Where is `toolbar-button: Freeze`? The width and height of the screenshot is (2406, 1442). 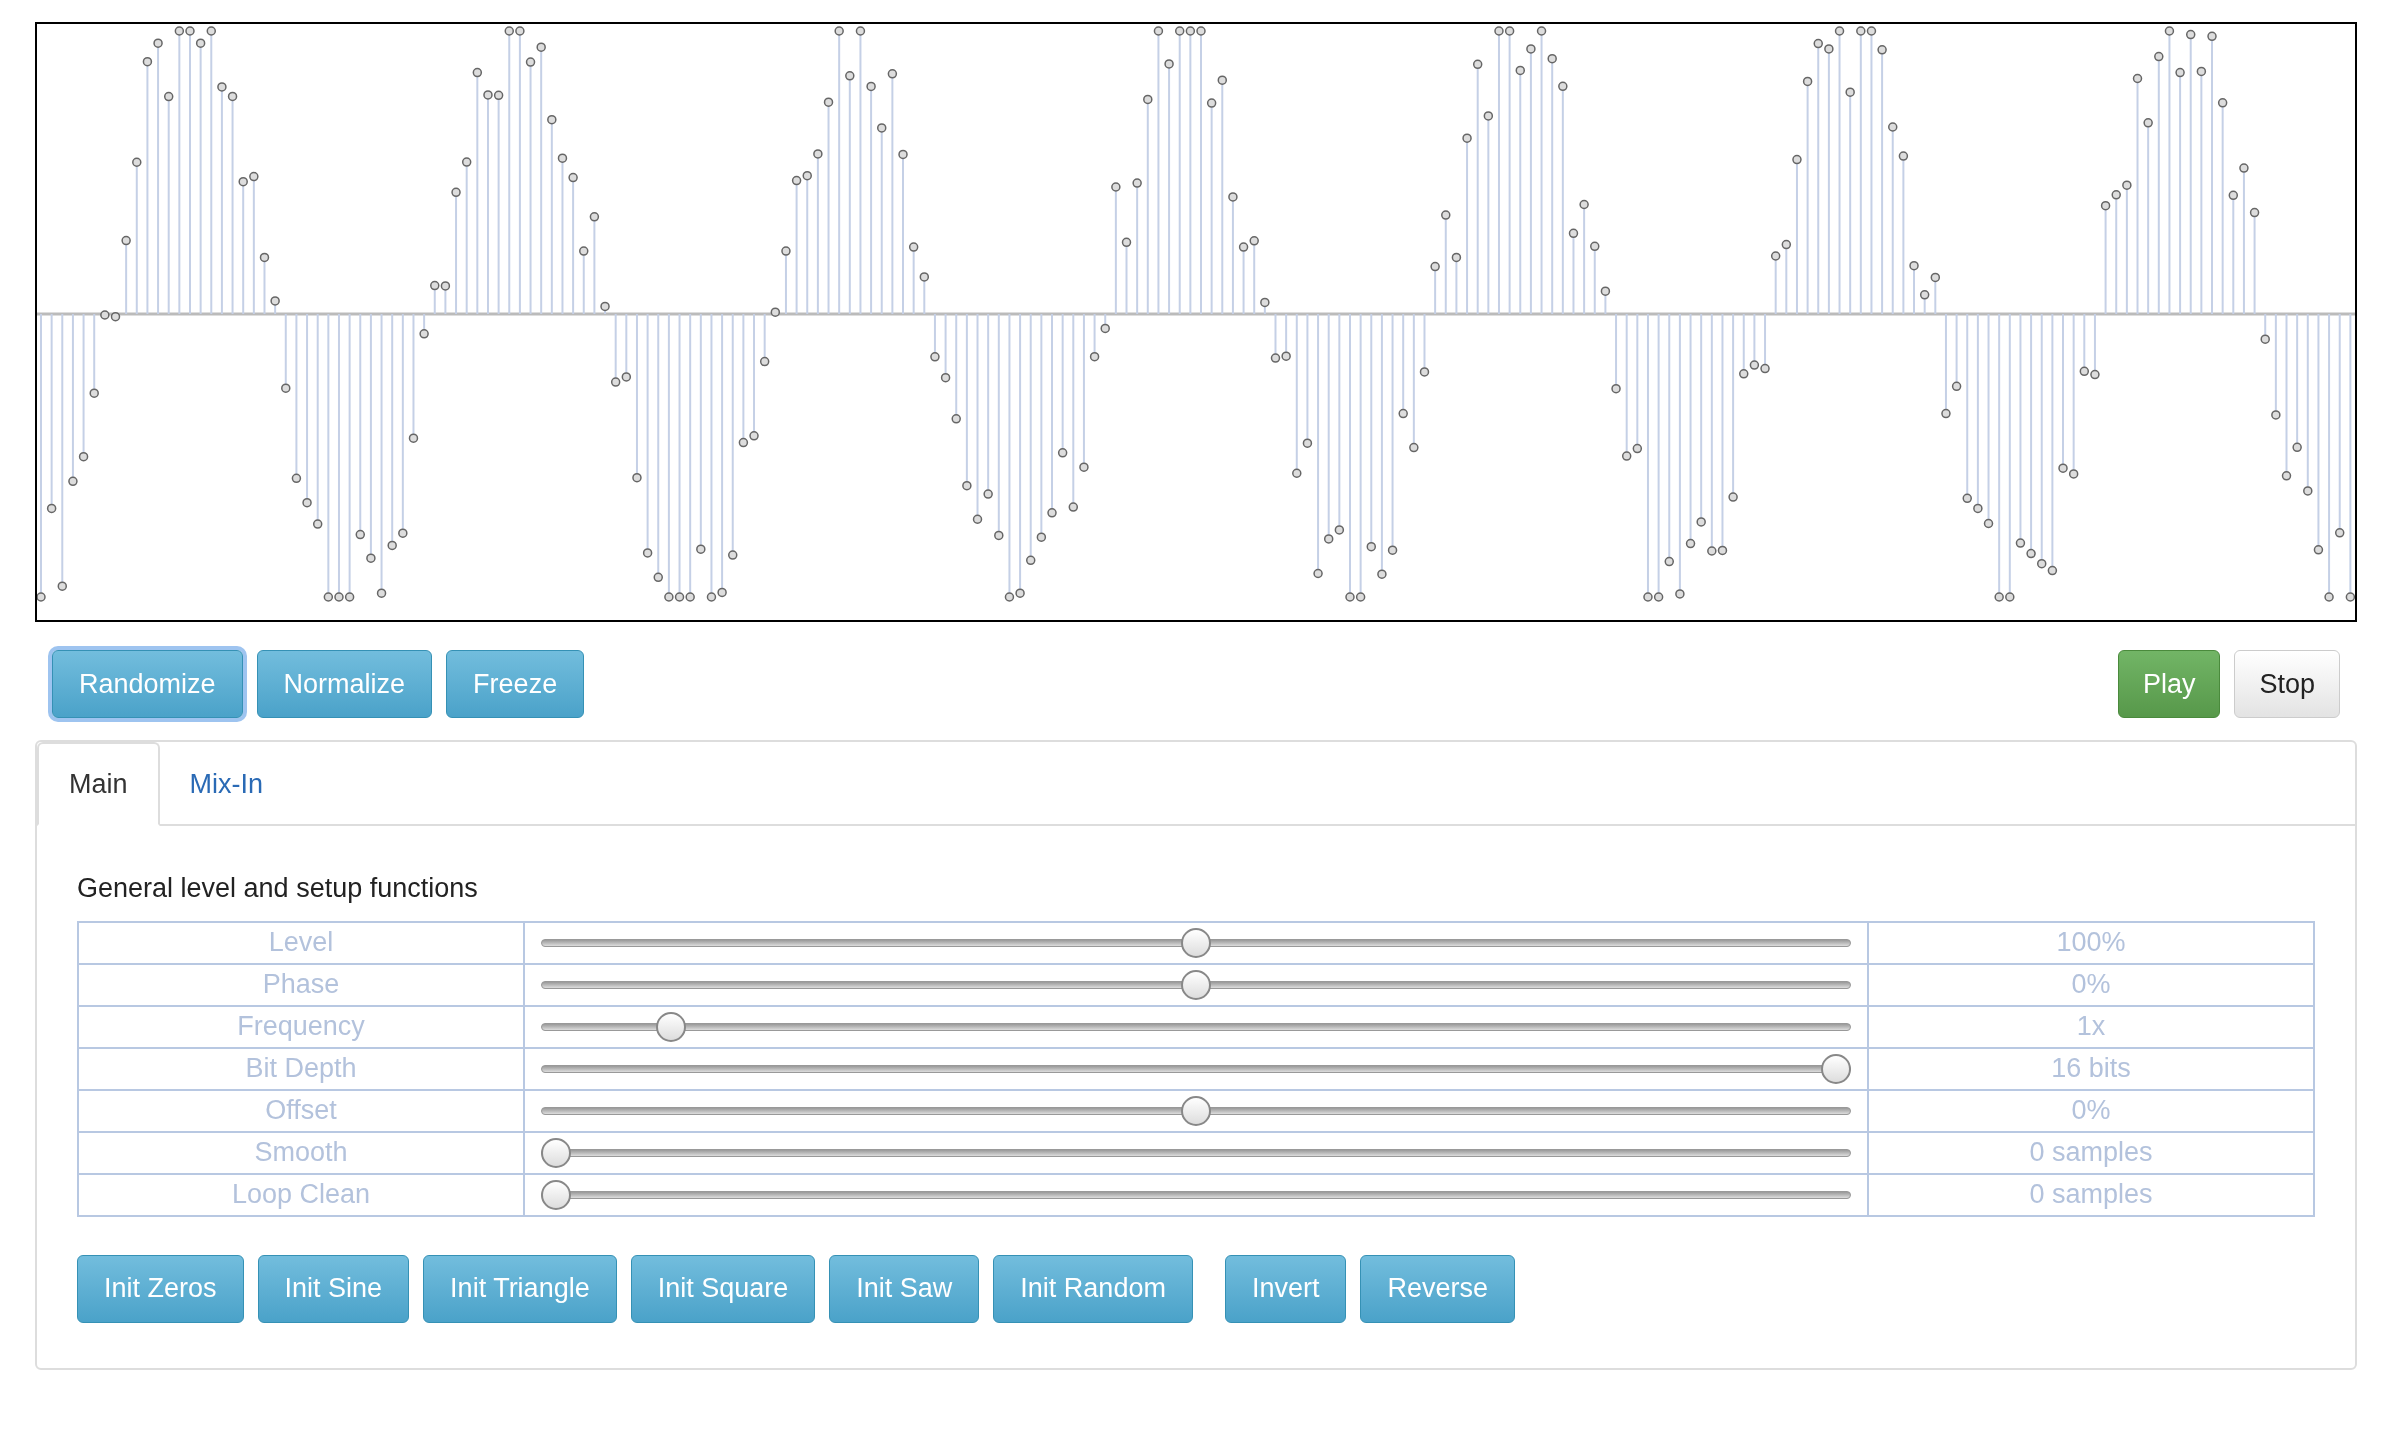
toolbar-button: Freeze is located at coordinates (515, 684).